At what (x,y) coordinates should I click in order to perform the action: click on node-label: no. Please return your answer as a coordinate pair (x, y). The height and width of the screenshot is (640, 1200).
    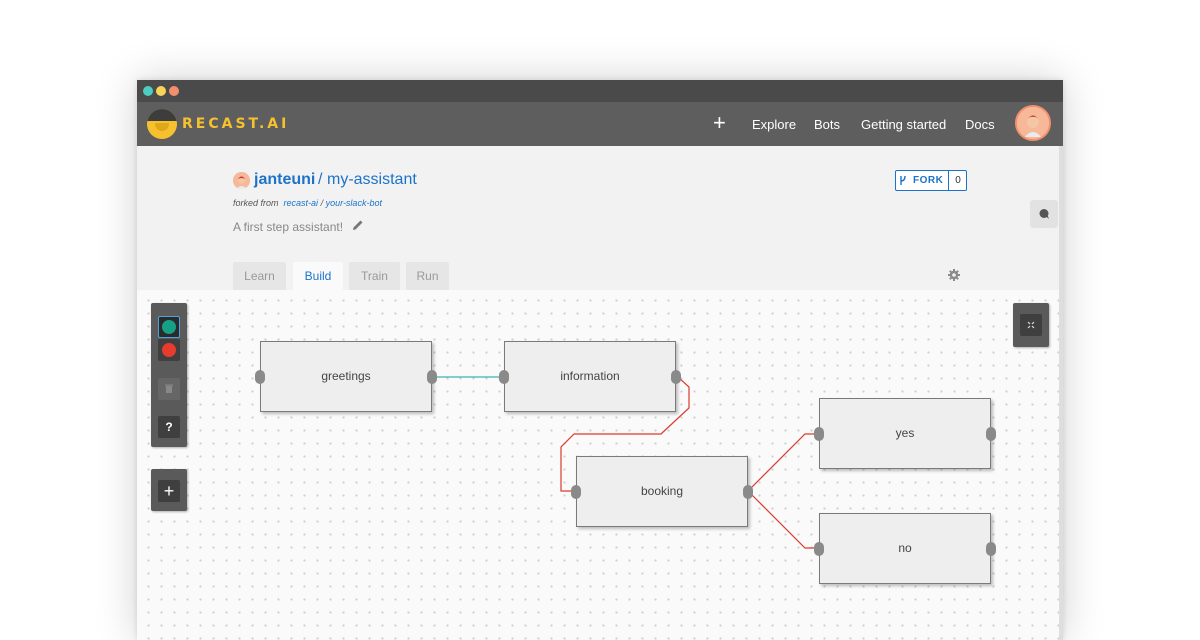
    Looking at the image, I should click on (905, 548).